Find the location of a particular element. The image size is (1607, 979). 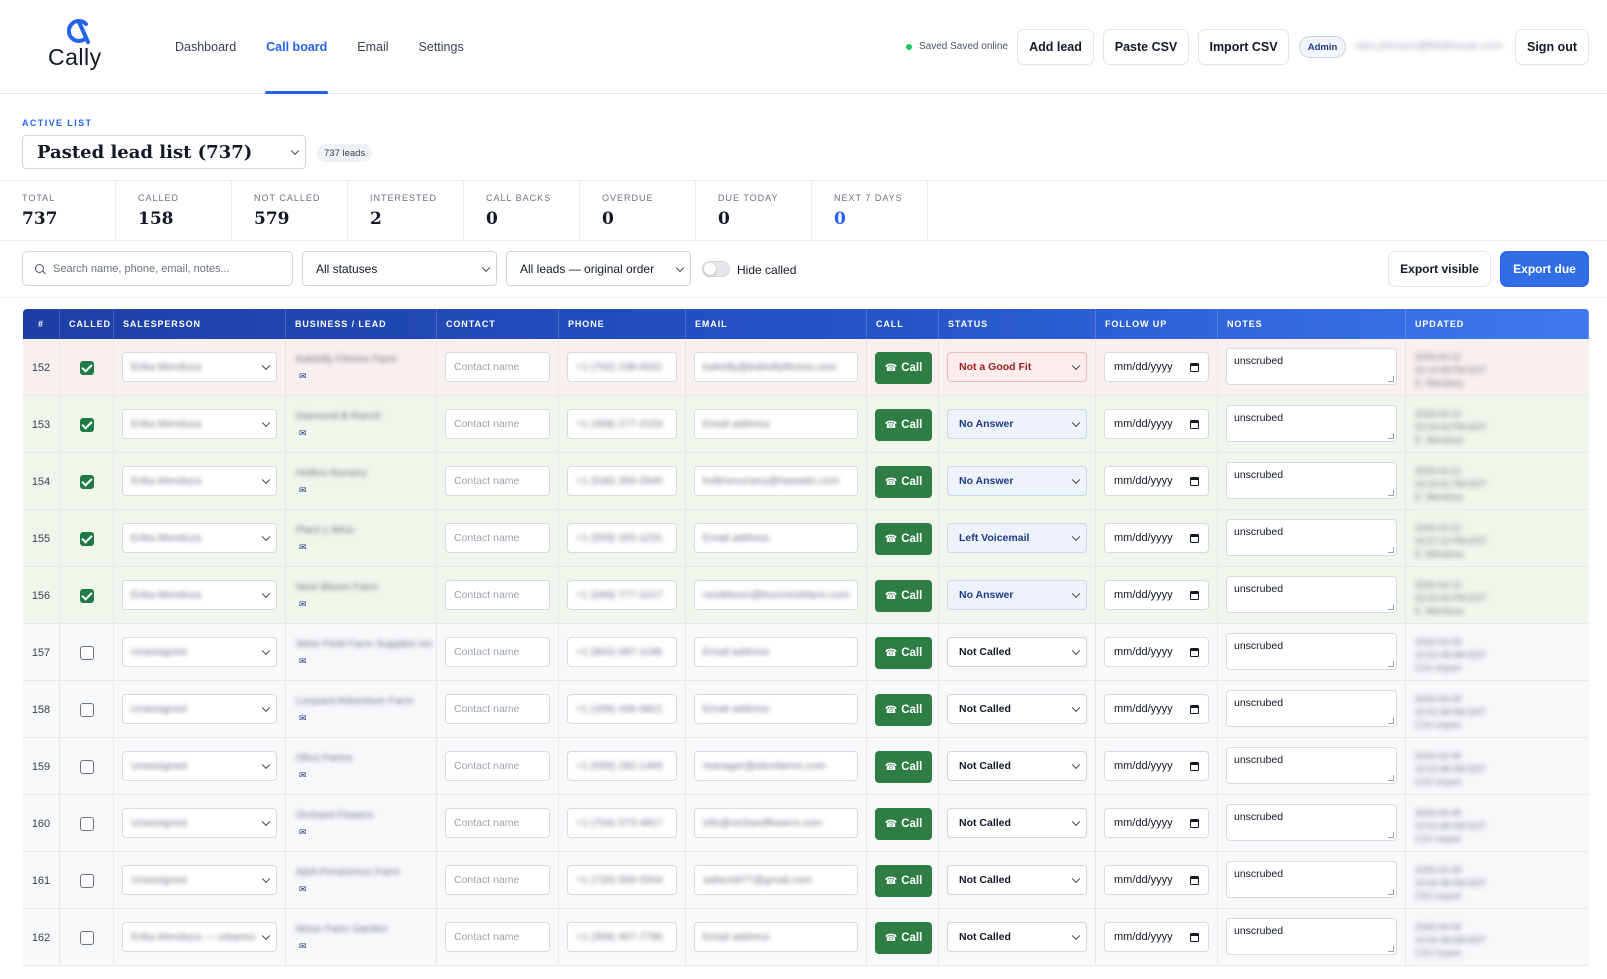

export-visible-button: Export visible is located at coordinates (1439, 269).